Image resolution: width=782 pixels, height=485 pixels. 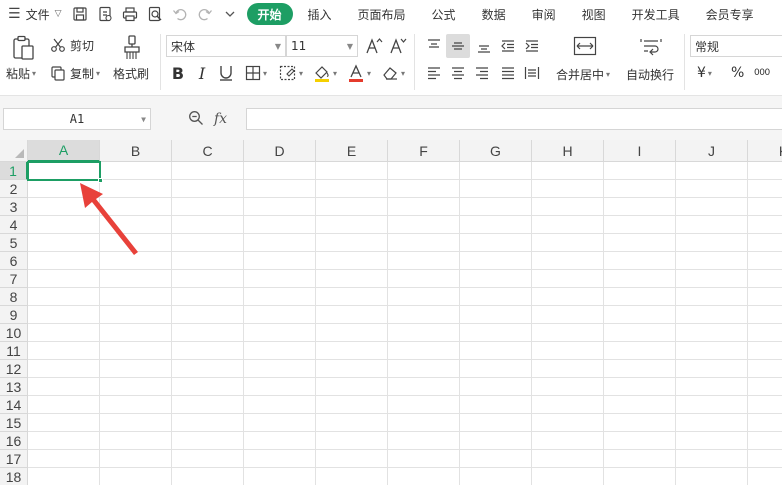 What do you see at coordinates (269, 14) in the screenshot?
I see `tab-home: 开始` at bounding box center [269, 14].